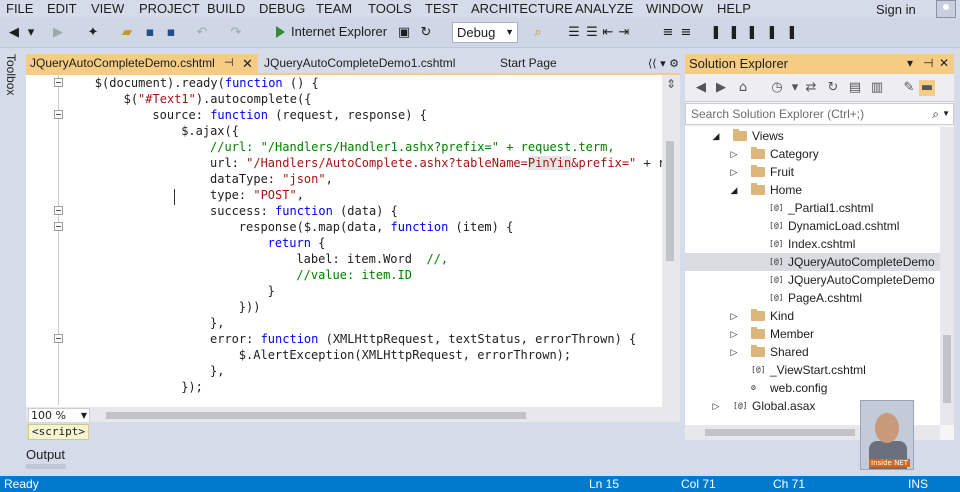 The image size is (960, 492). I want to click on menu-project: PROJECT, so click(169, 8).